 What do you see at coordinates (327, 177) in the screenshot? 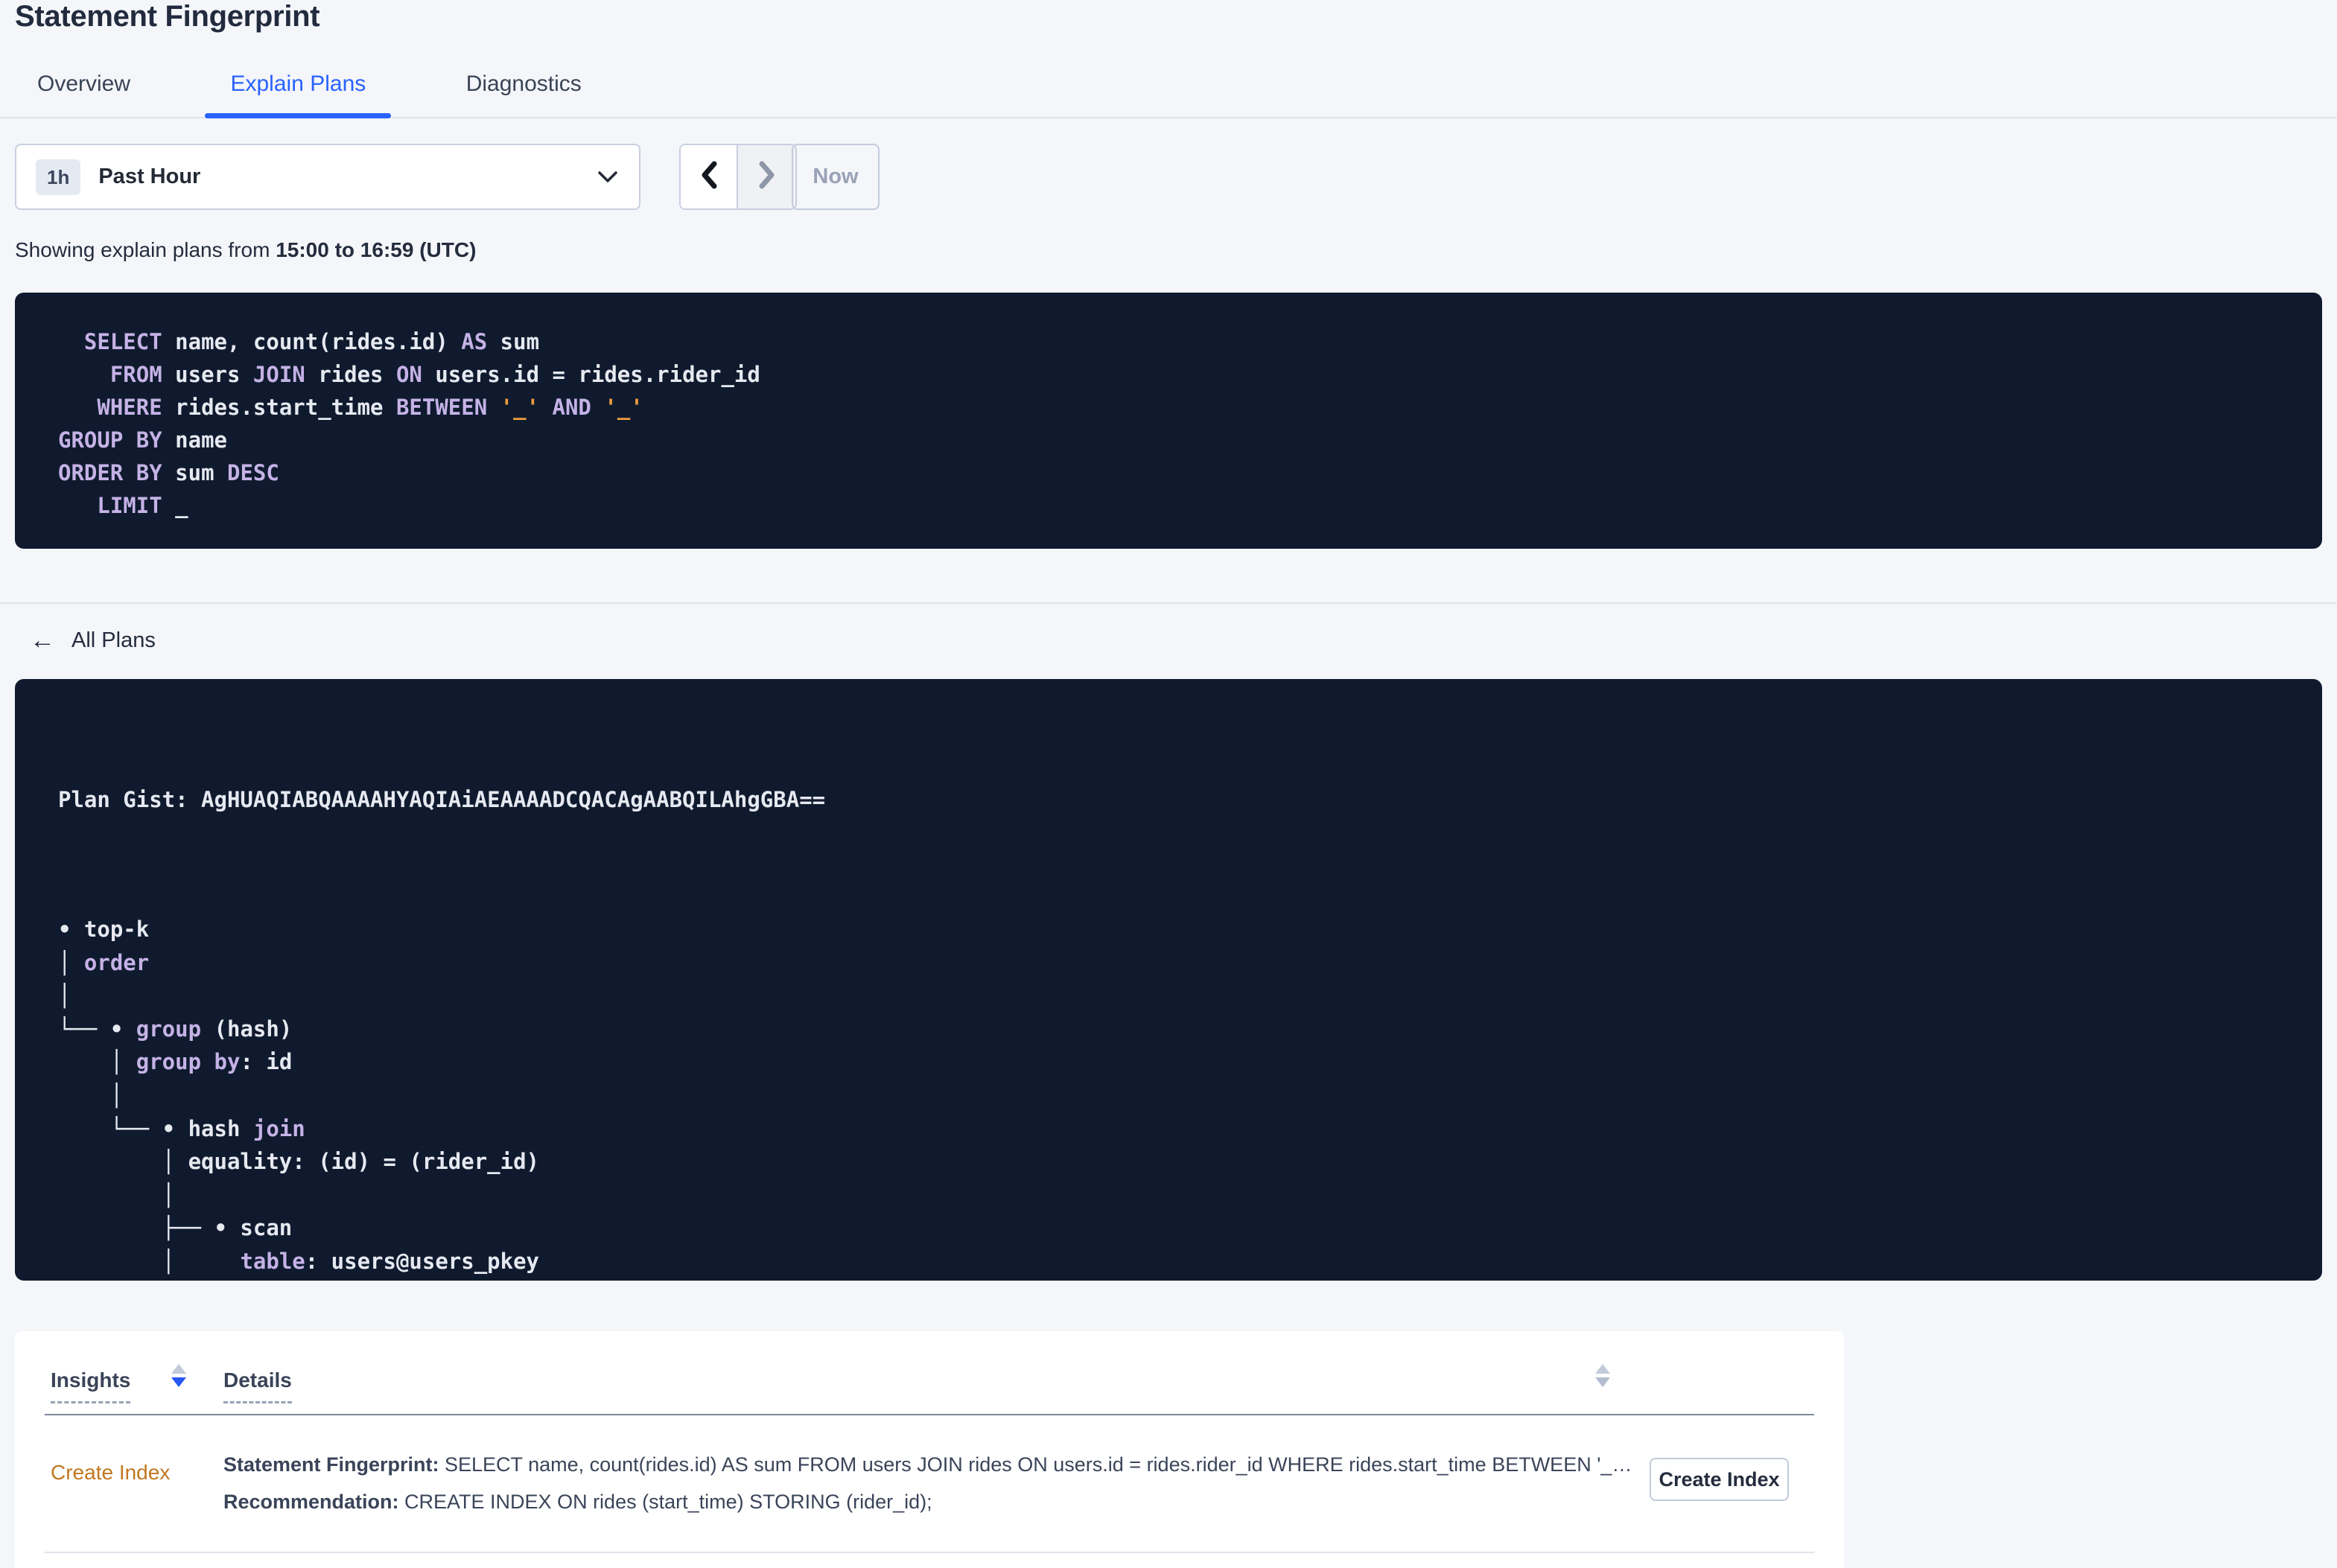
I see `time-interval-dropdown: 1h Past Hour` at bounding box center [327, 177].